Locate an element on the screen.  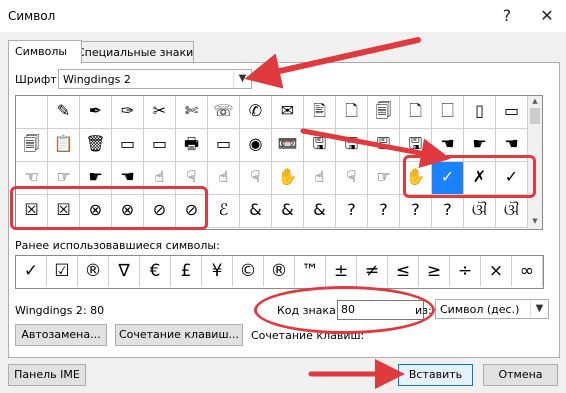
symbol-cell: ✑ is located at coordinates (128, 112).